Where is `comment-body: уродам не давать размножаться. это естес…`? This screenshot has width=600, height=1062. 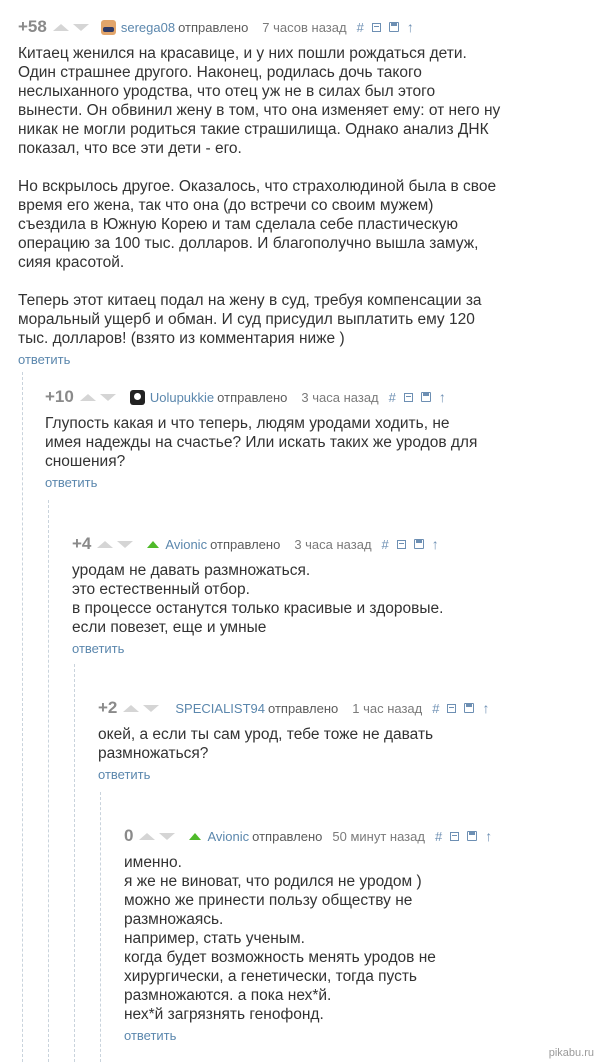
comment-body: уродам не давать размножаться. это естес… is located at coordinates (258, 599).